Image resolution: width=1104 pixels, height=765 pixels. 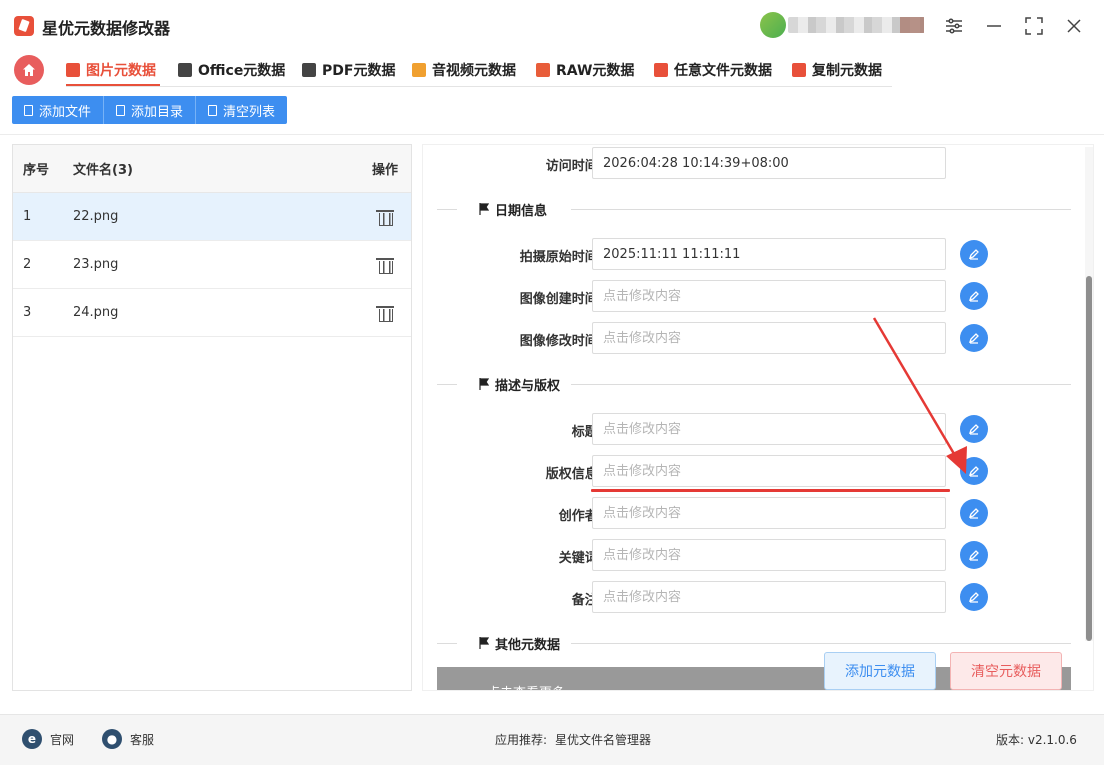 I want to click on annotation-underline, so click(x=770, y=490).